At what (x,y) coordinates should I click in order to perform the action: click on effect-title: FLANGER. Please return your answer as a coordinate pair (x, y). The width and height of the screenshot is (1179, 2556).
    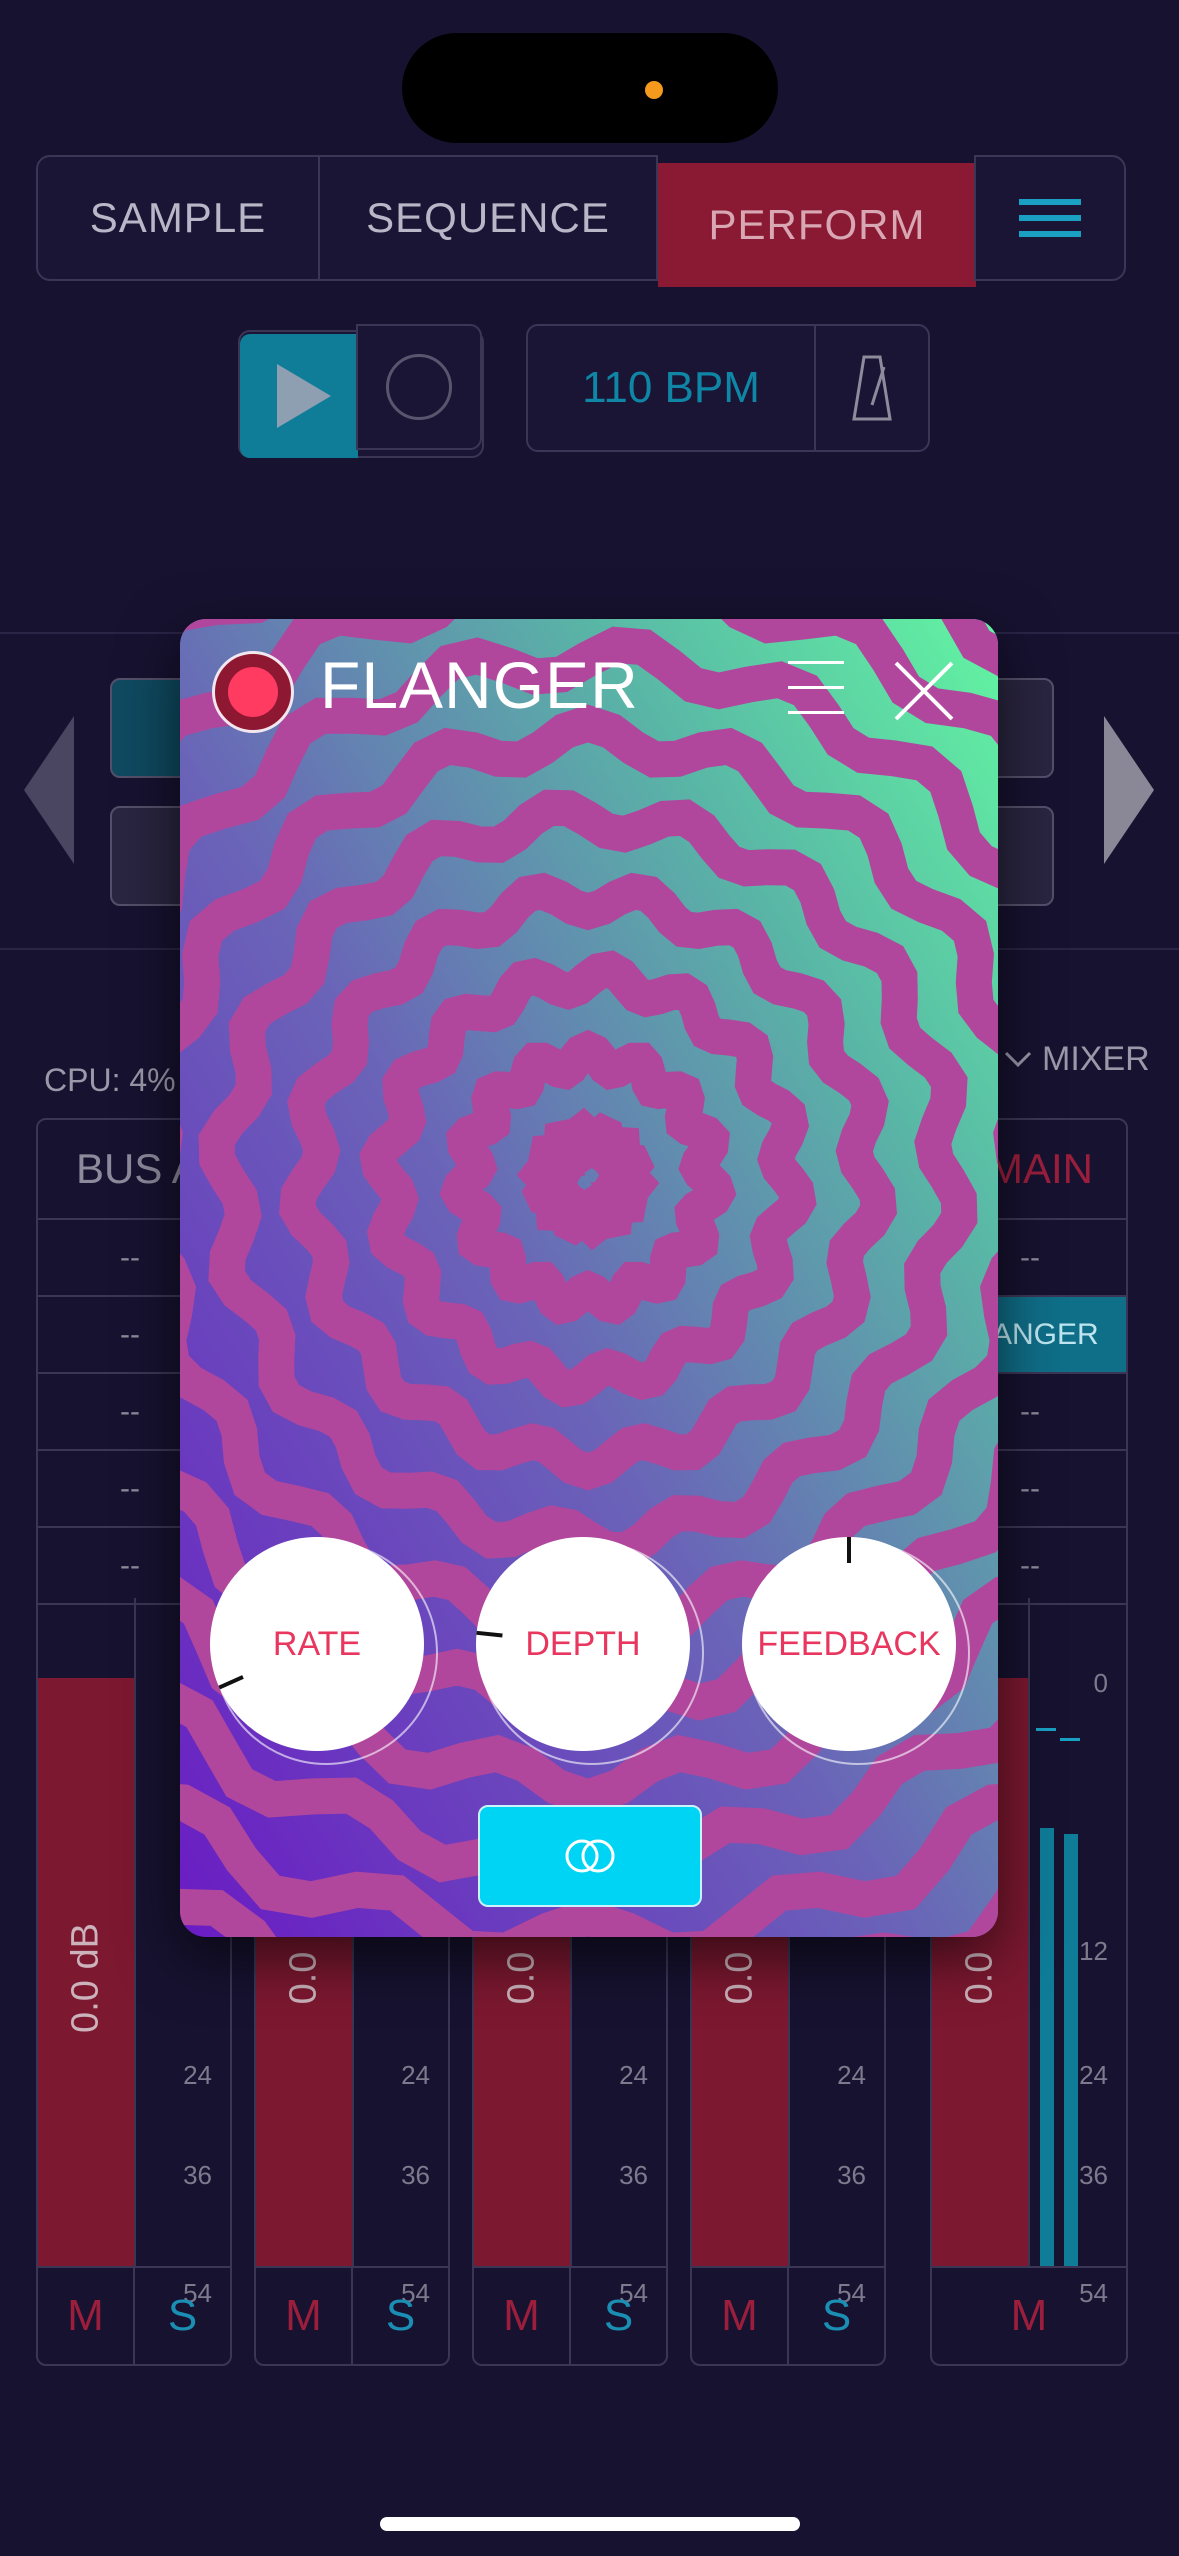
    Looking at the image, I should click on (479, 685).